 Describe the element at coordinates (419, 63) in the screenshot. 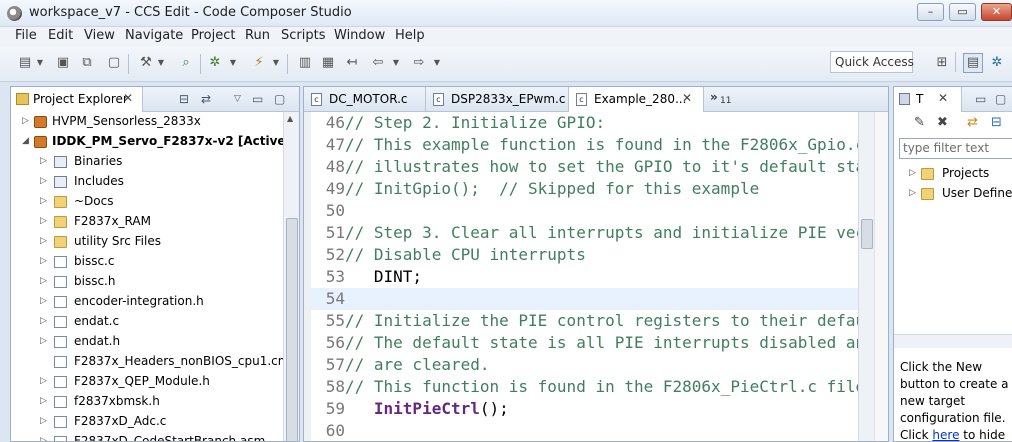

I see `forward-arrow-icon: ⇨` at that location.